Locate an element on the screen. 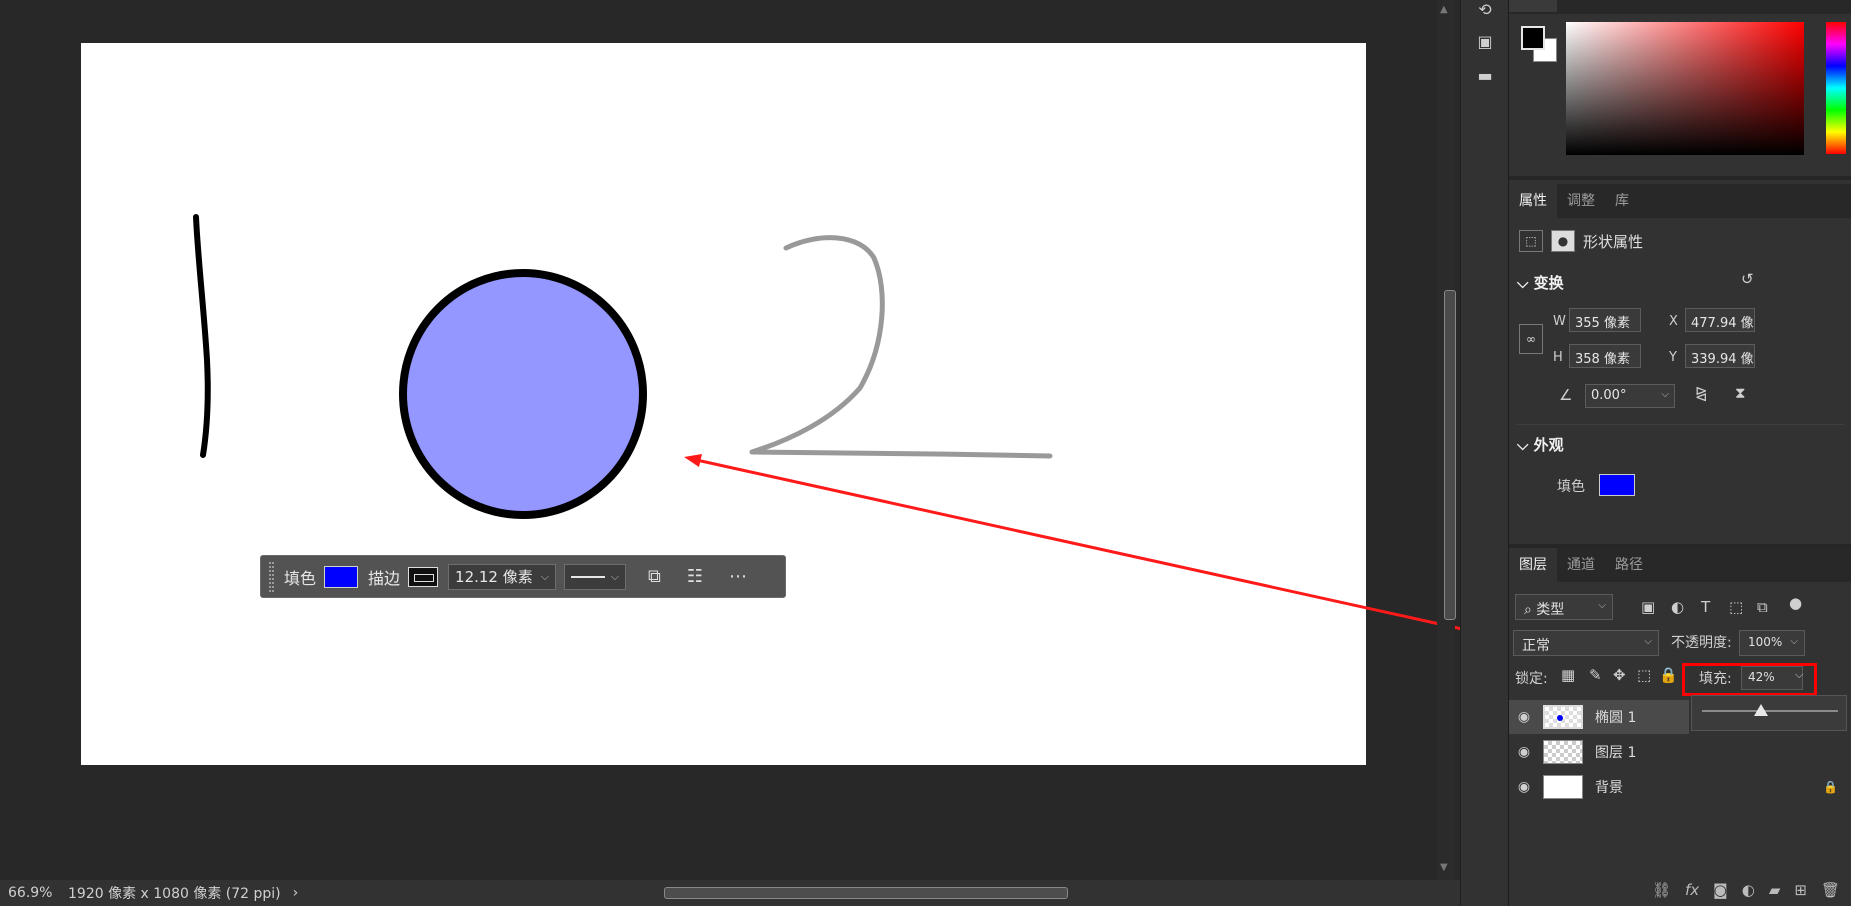 Image resolution: width=1851 pixels, height=906 pixels. lock-transparent-icon: ▦ is located at coordinates (1568, 675).